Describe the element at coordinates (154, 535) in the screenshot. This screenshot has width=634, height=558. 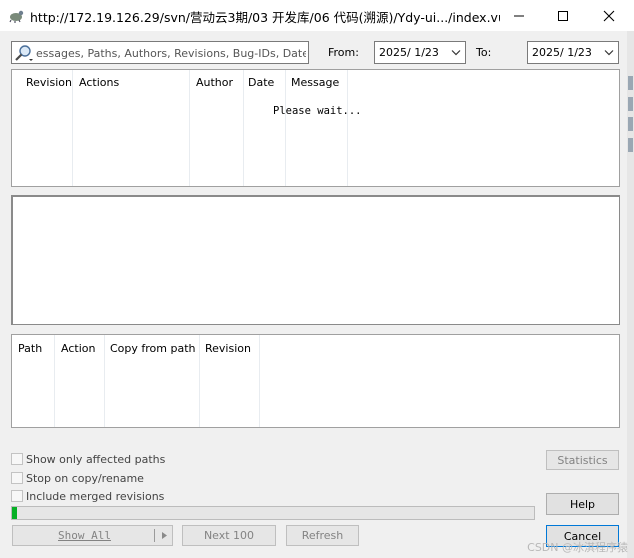
I see `split-divider` at that location.